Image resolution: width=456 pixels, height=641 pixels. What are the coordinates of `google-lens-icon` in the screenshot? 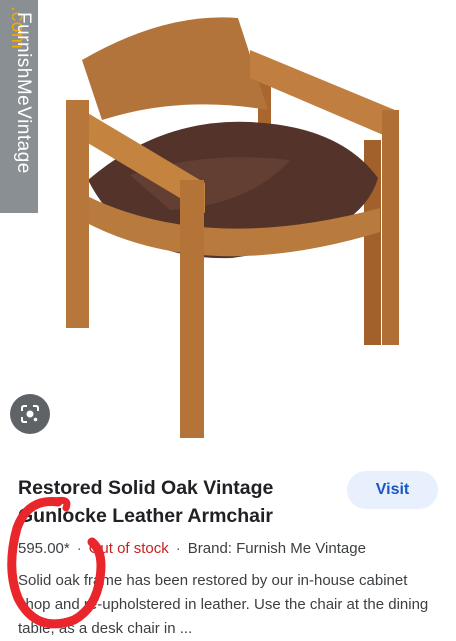 It's located at (30, 414).